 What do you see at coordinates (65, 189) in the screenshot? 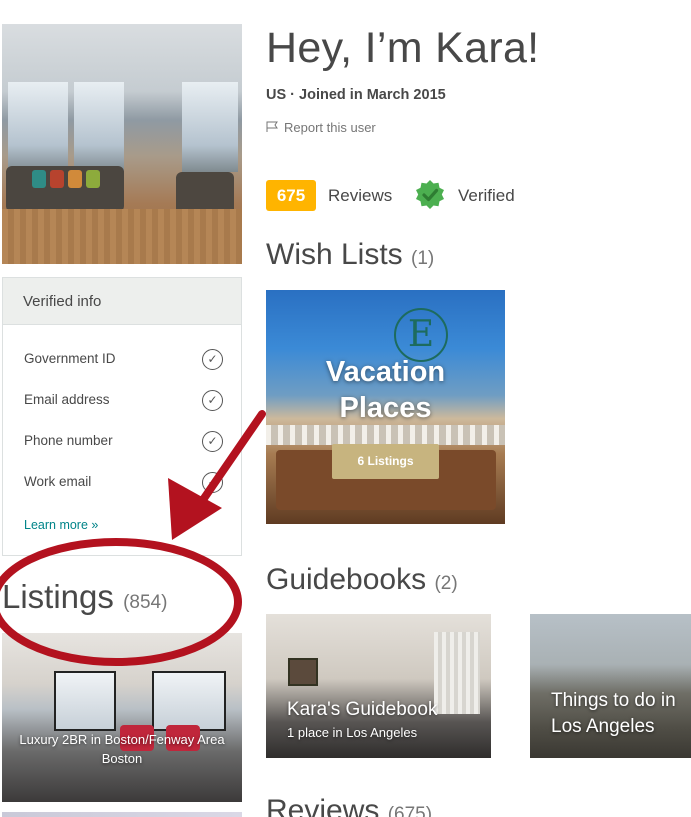
I see `photo-sofa` at bounding box center [65, 189].